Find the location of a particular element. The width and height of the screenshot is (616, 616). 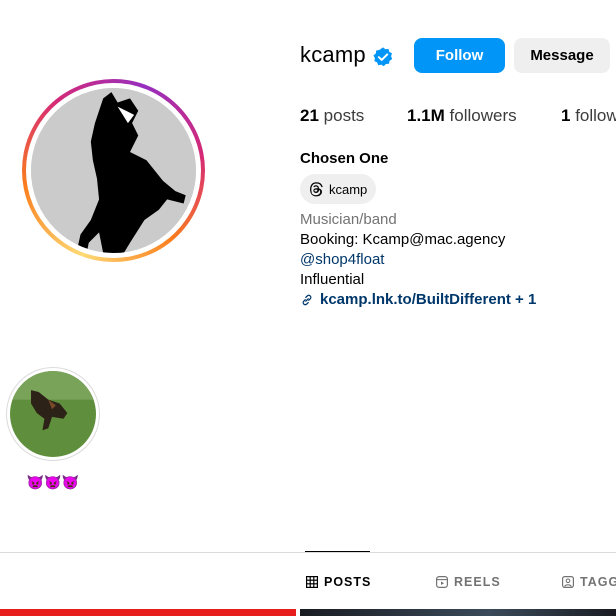

tagged-icon is located at coordinates (568, 582).